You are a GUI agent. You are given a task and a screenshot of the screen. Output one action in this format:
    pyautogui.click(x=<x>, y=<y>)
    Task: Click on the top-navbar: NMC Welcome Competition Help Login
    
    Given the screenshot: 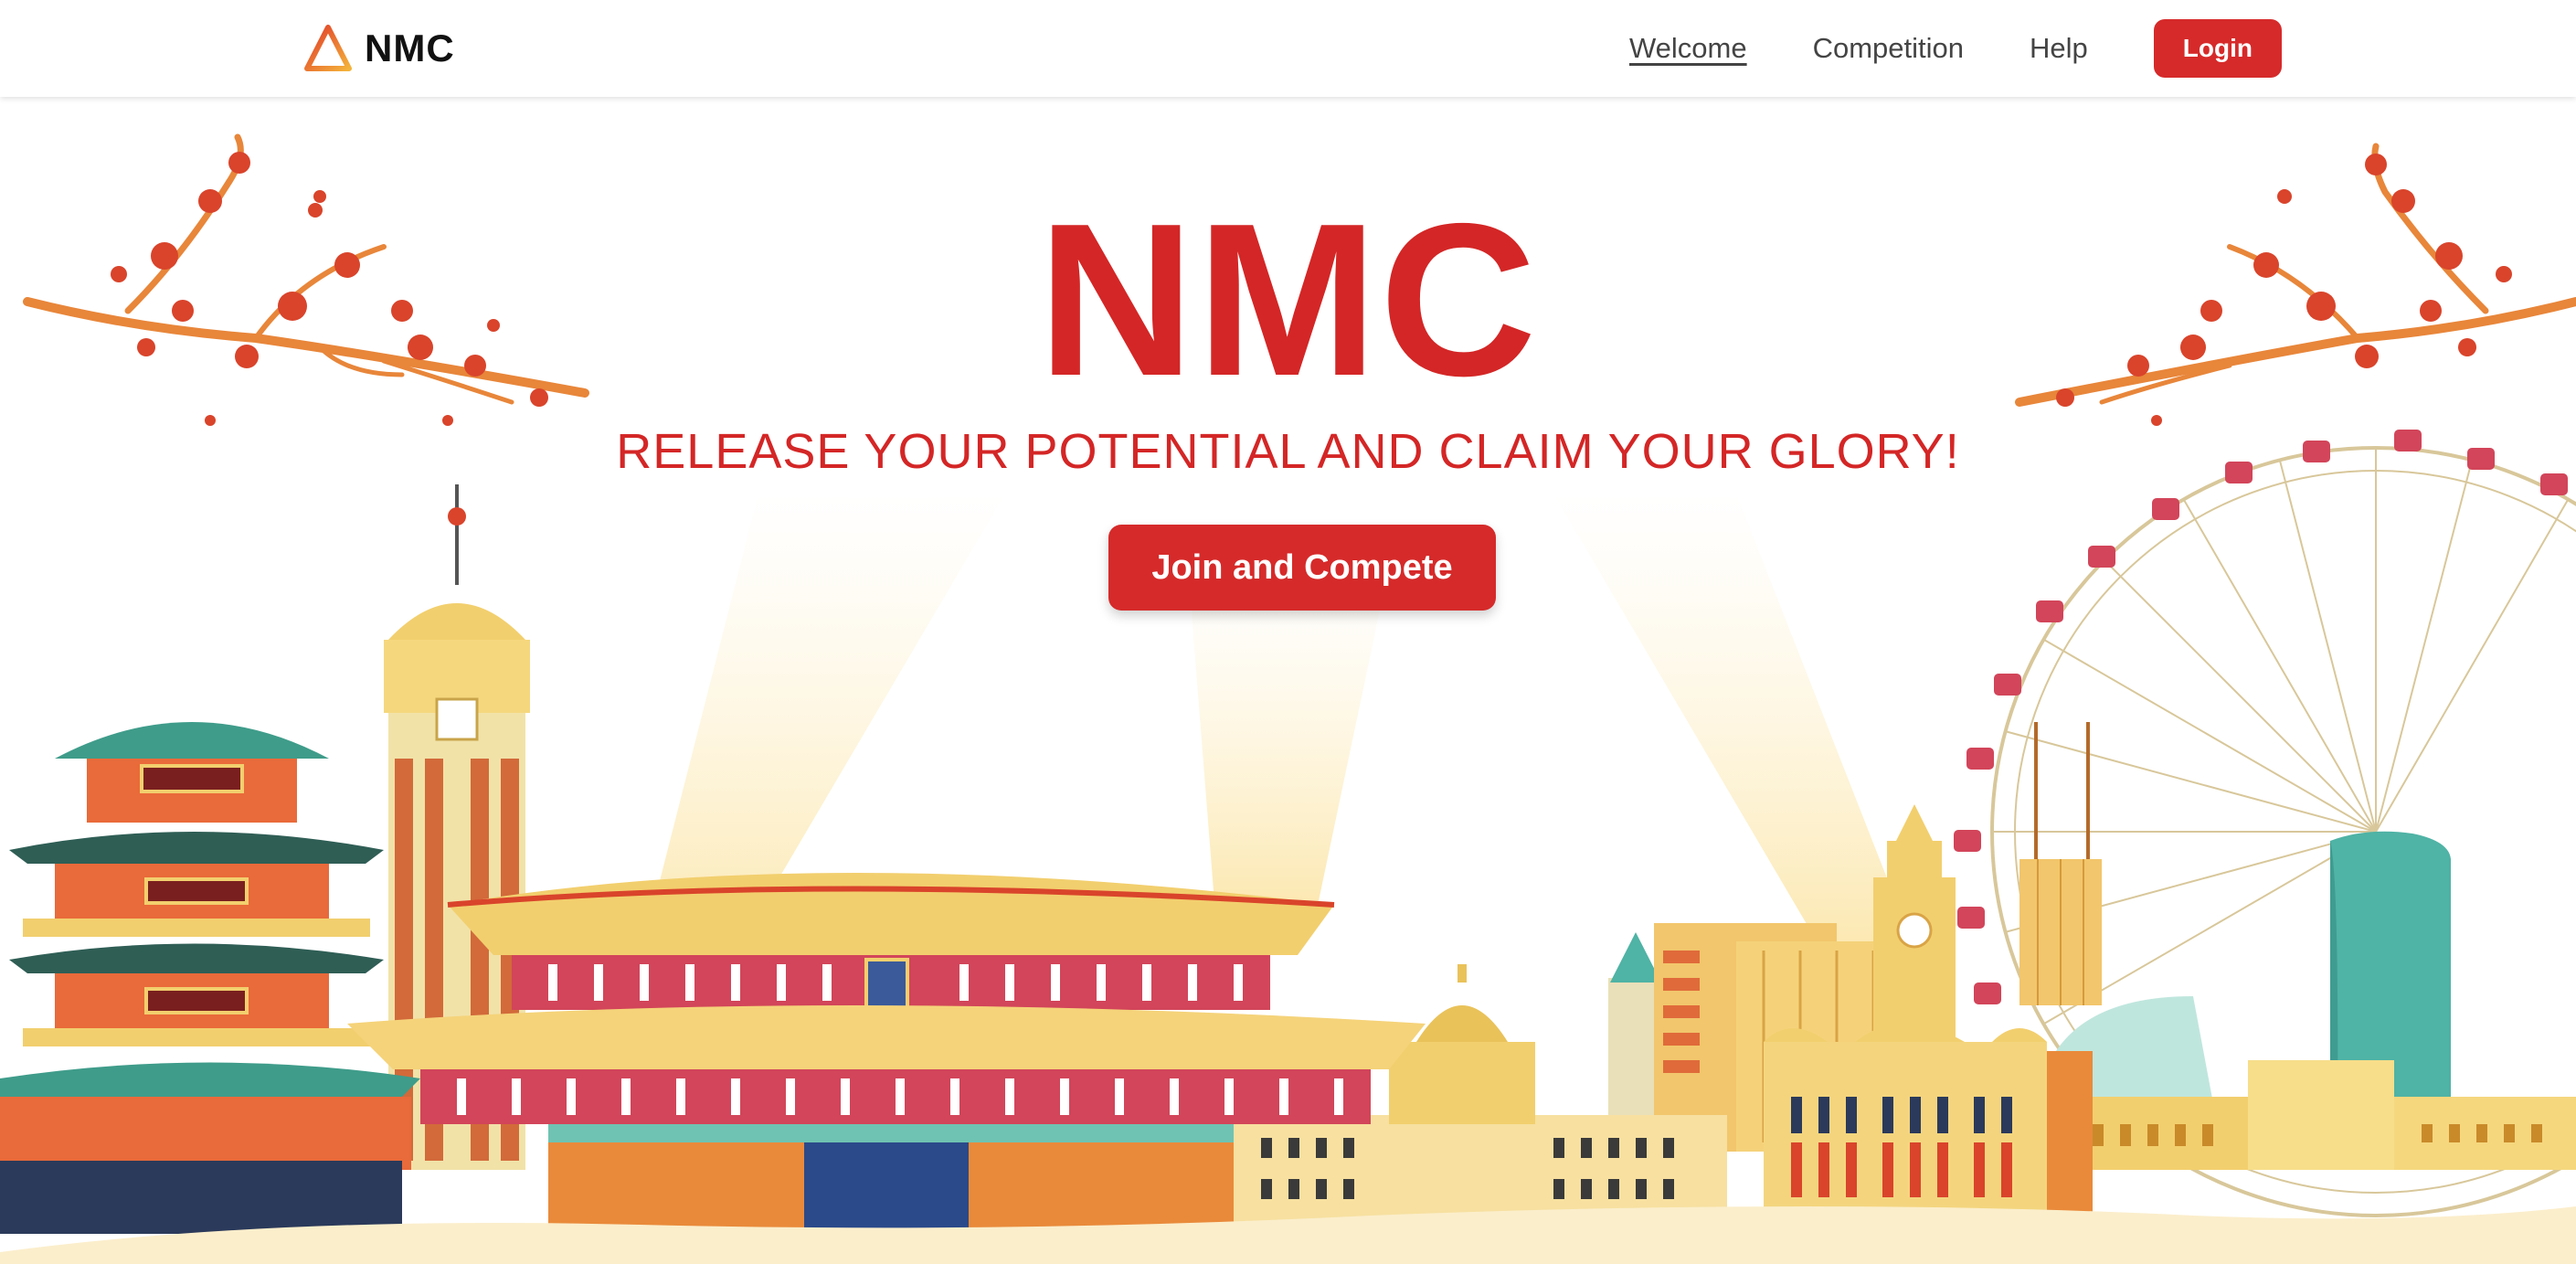 What is the action you would take?
    pyautogui.click(x=1288, y=48)
    